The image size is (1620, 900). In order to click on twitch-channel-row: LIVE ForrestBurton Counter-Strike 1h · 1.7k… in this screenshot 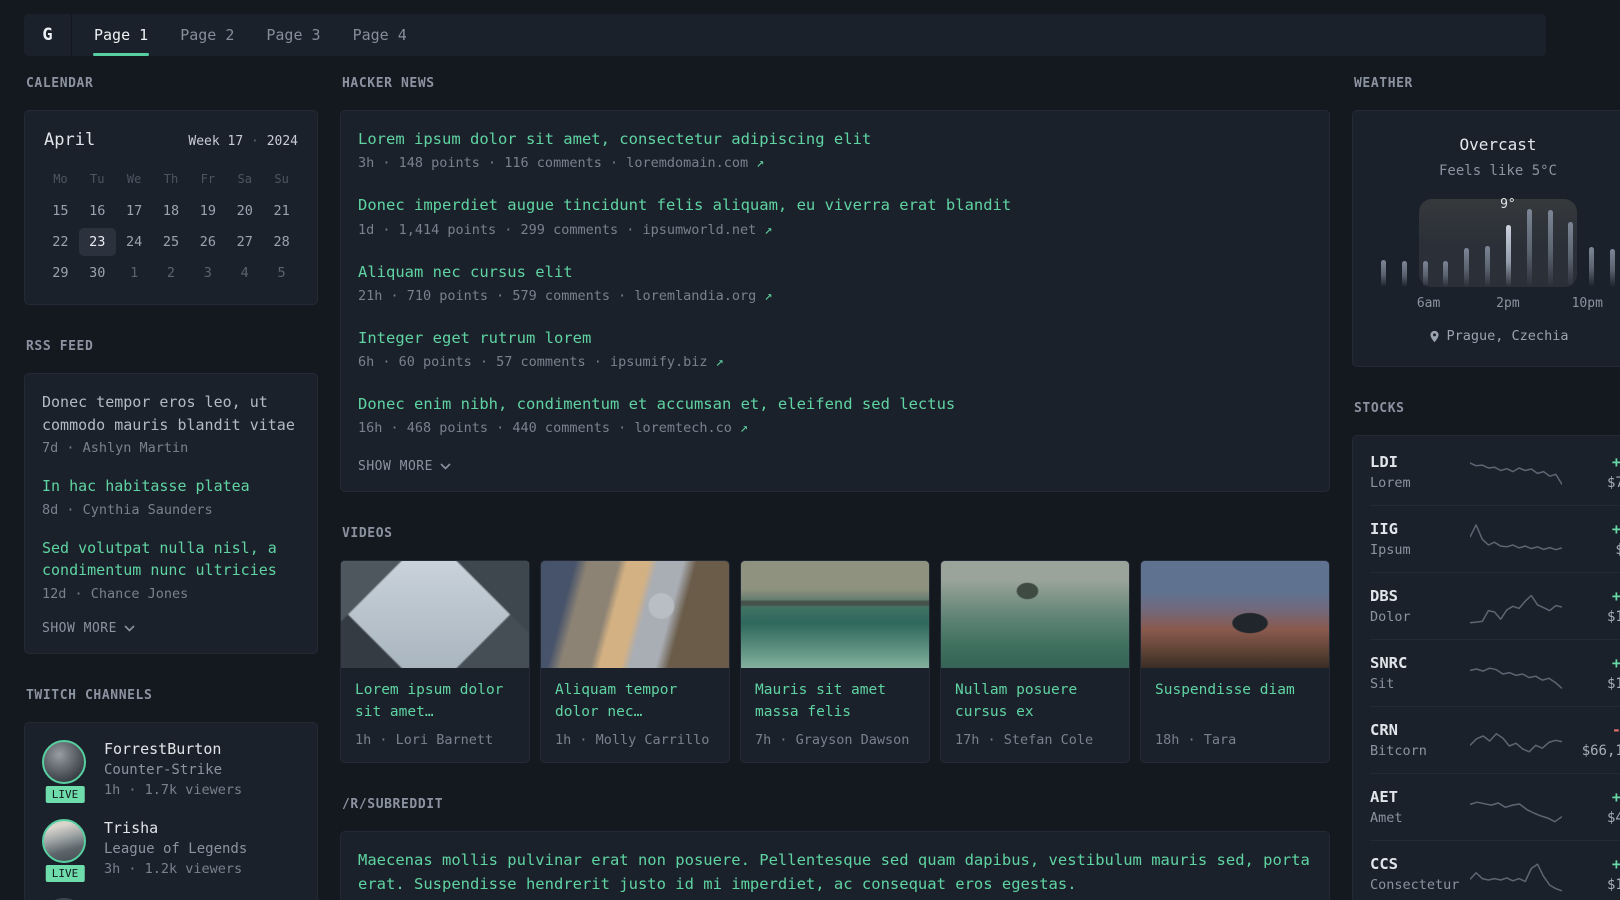, I will do `click(171, 772)`.